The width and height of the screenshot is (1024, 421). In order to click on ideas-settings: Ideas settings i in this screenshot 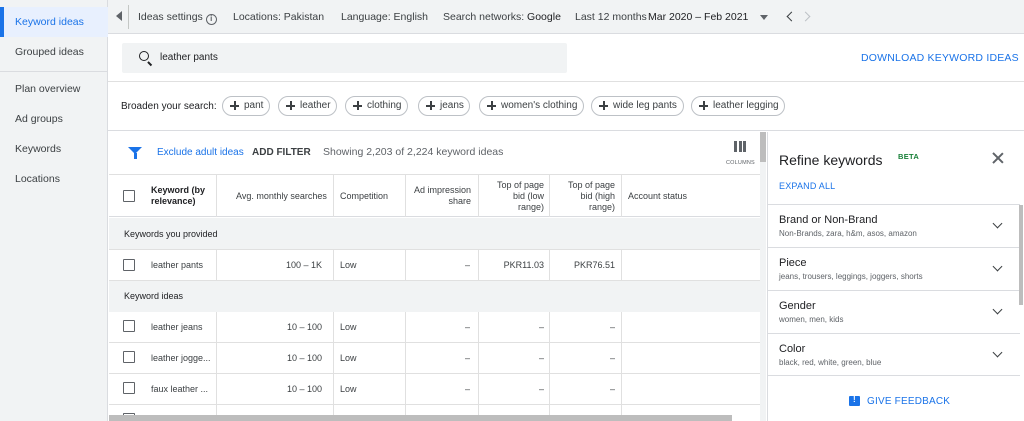, I will do `click(177, 17)`.